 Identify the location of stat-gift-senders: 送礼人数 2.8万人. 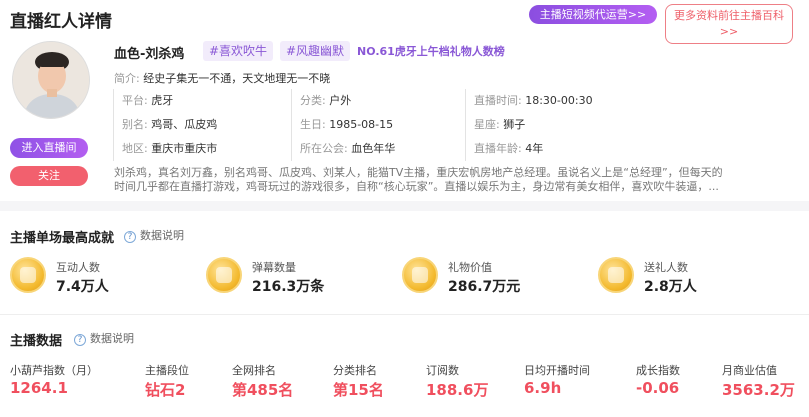
(693, 277).